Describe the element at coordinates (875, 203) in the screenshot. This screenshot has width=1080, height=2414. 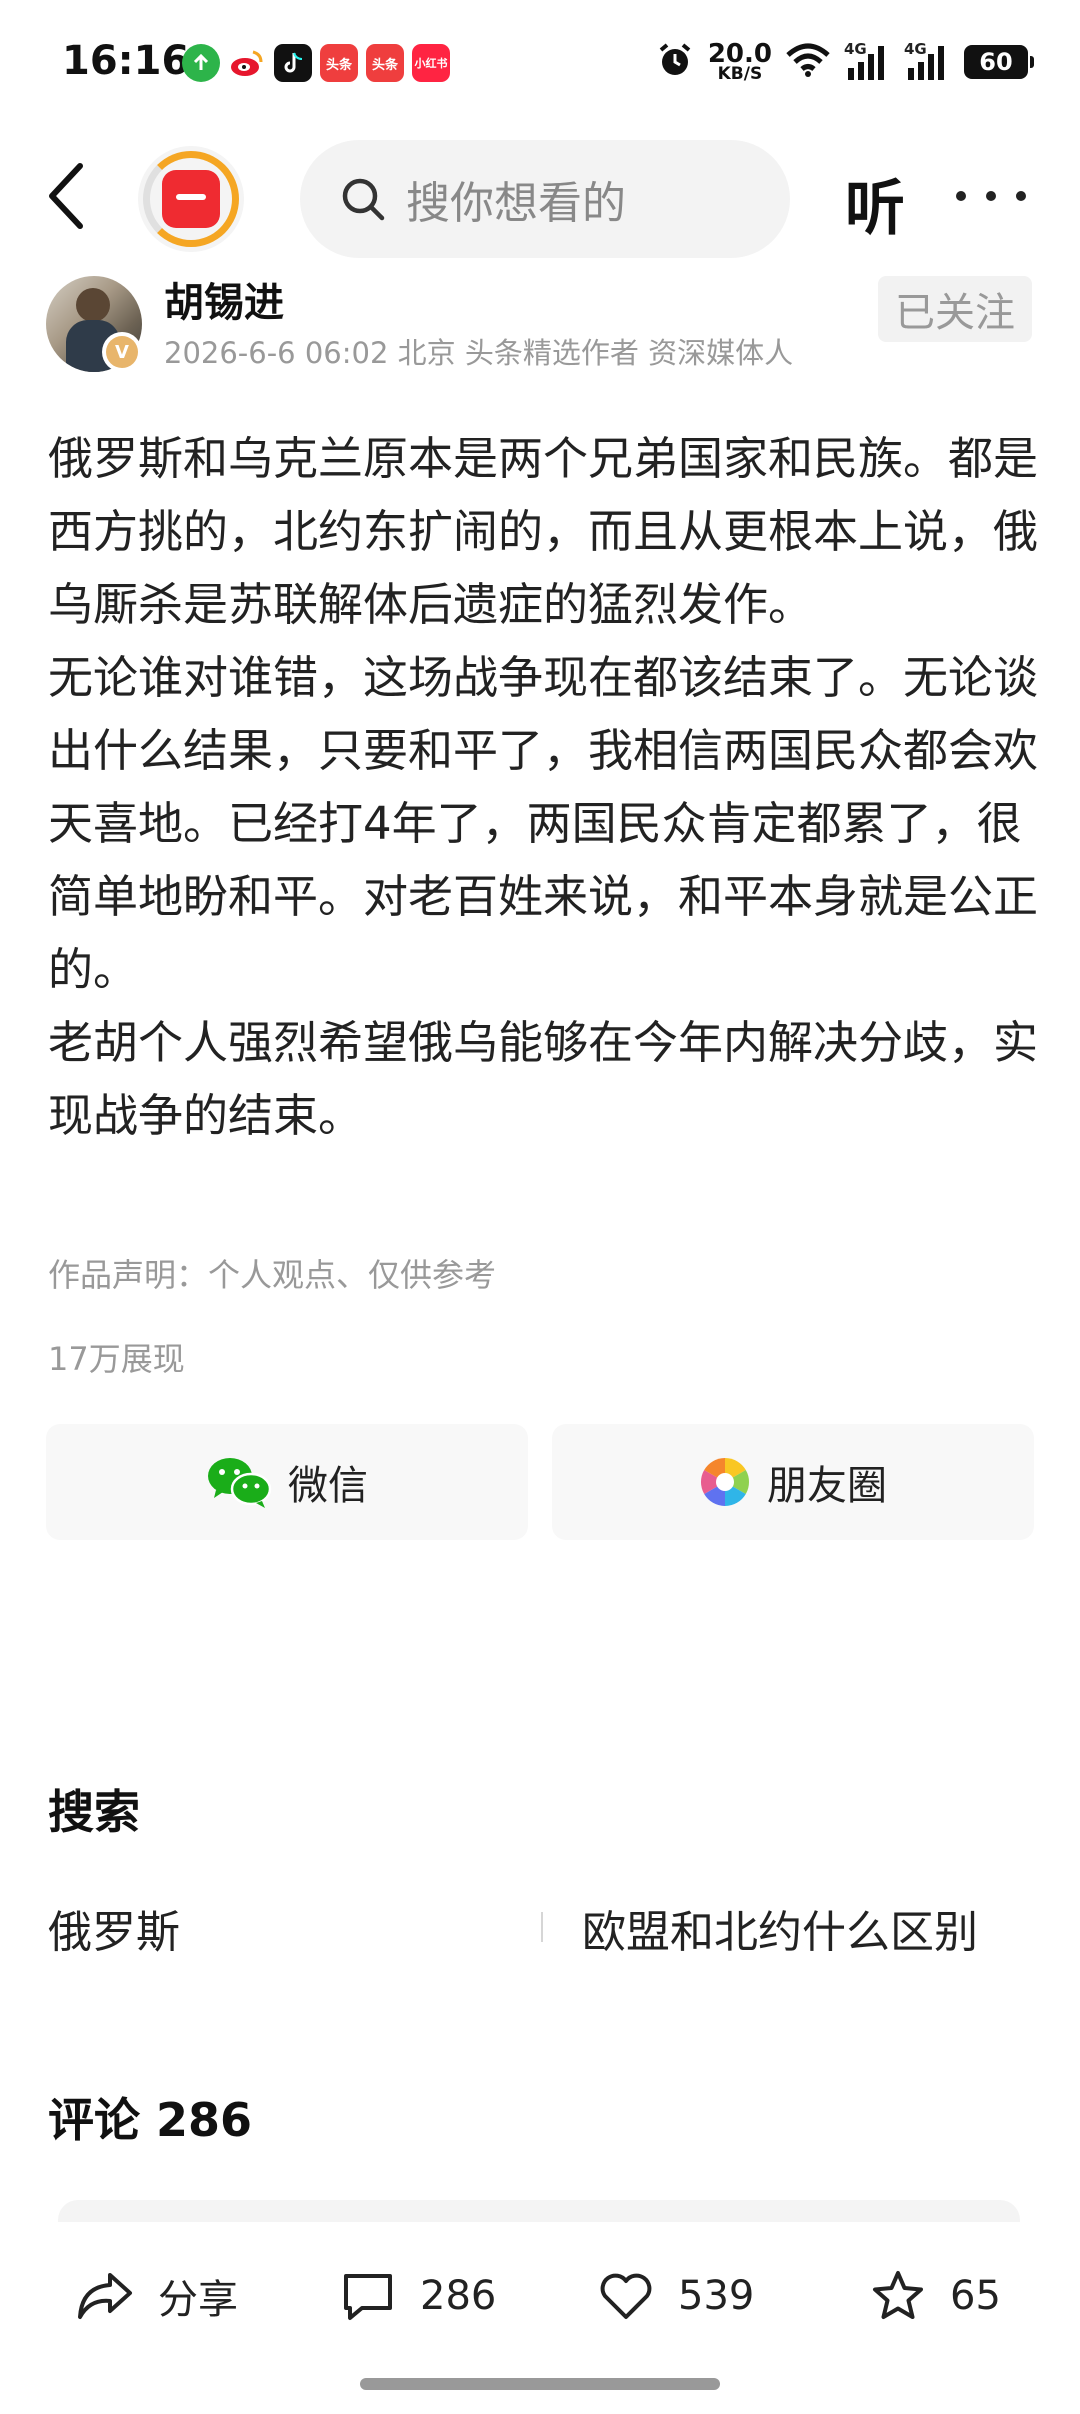
I see `listen-button: 听` at that location.